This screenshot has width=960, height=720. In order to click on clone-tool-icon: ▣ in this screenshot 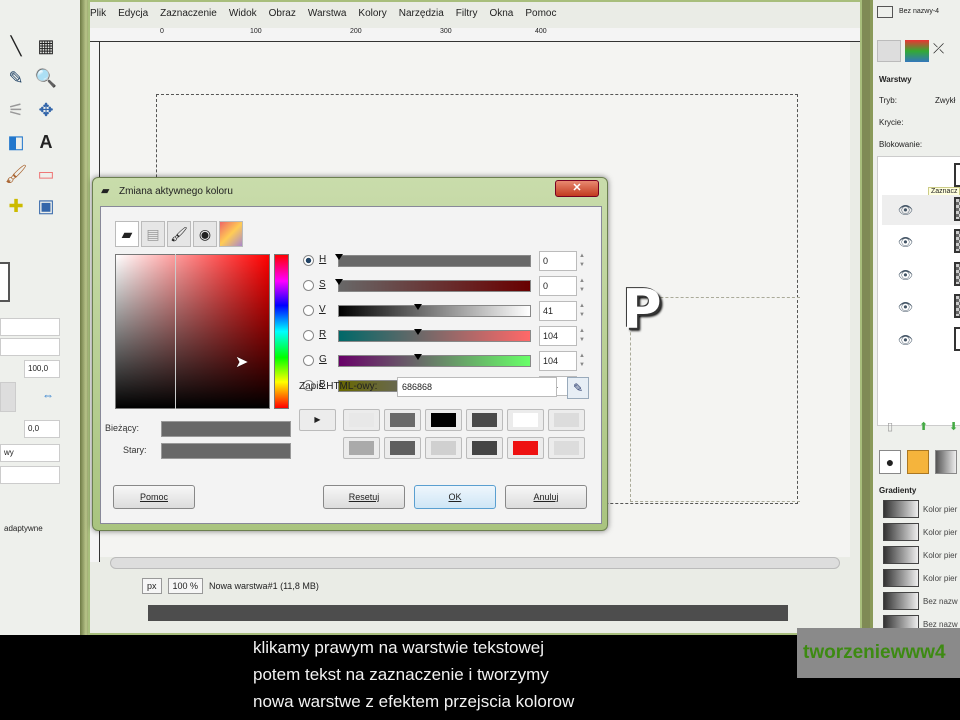, I will do `click(46, 206)`.